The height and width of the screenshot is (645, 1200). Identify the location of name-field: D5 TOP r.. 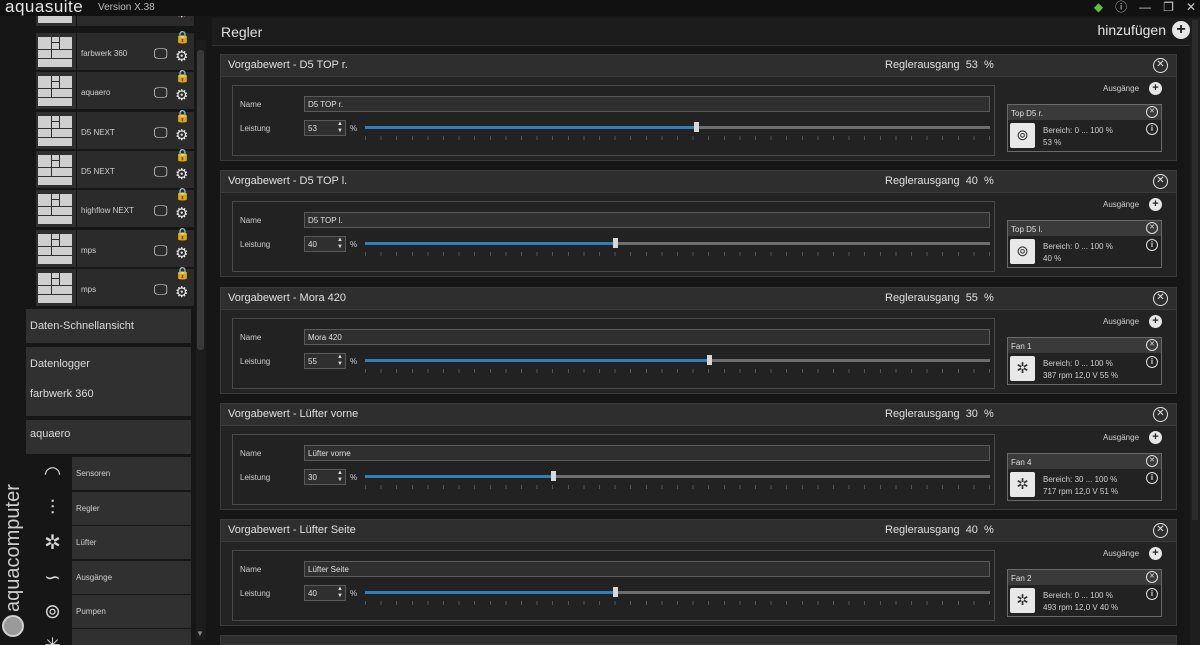
(647, 104).